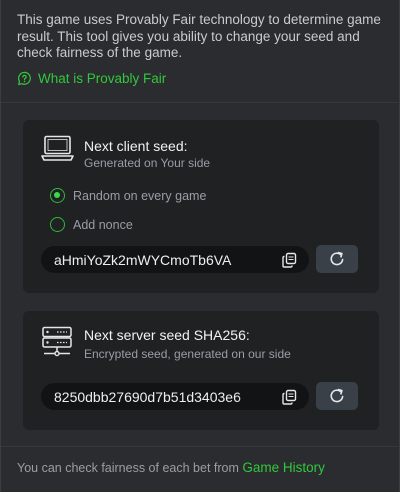 The height and width of the screenshot is (492, 400). Describe the element at coordinates (102, 78) in the screenshot. I see `what-is-provably-fair-label: What is Provably Fair` at that location.